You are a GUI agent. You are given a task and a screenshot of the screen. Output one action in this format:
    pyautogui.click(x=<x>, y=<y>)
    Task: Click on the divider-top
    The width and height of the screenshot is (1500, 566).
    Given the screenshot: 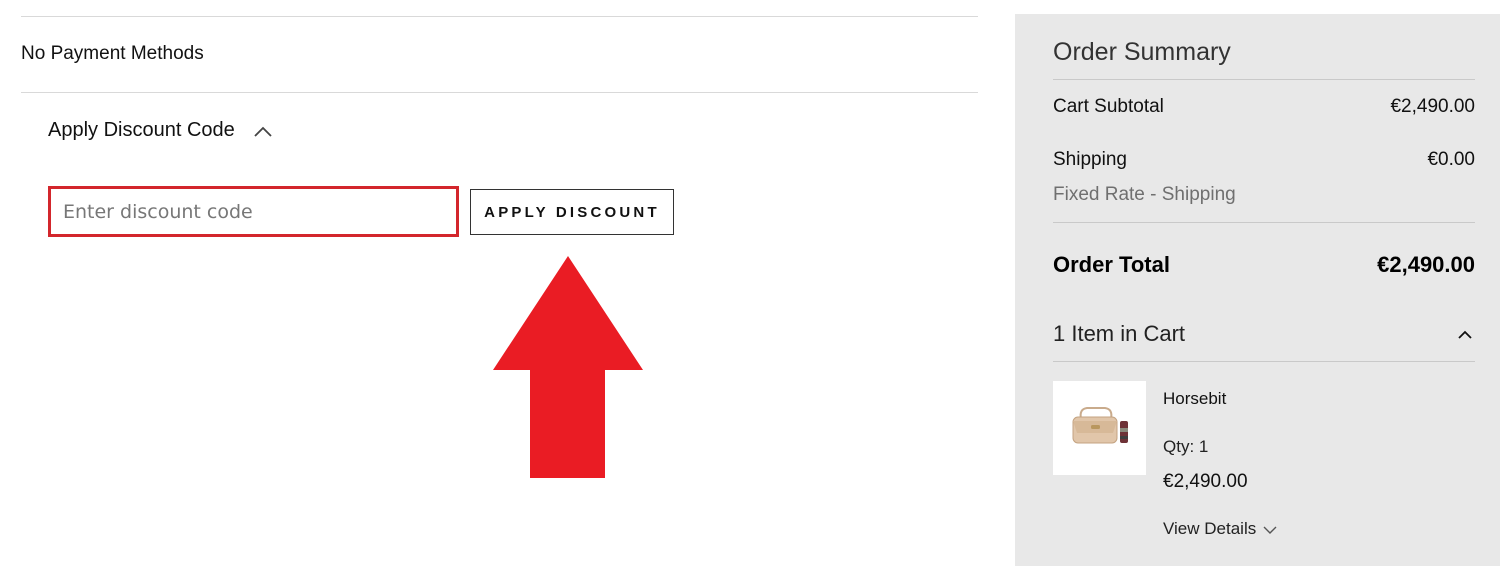 What is the action you would take?
    pyautogui.click(x=499, y=16)
    